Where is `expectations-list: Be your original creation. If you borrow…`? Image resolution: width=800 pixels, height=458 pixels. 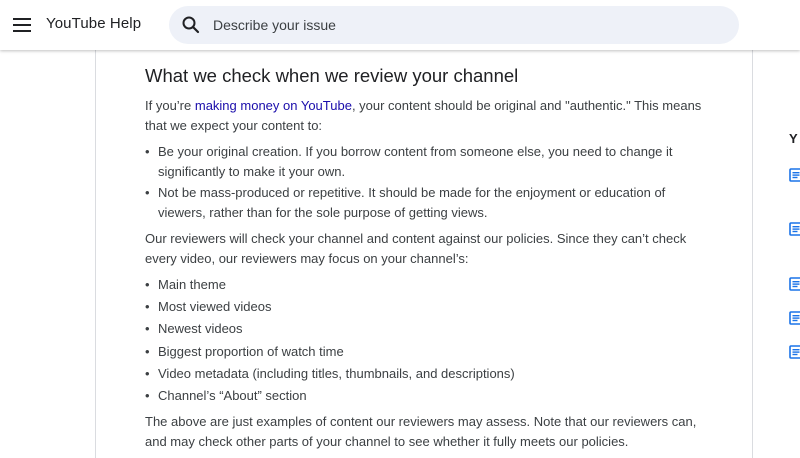
expectations-list: Be your original creation. If you borrow… is located at coordinates (428, 182).